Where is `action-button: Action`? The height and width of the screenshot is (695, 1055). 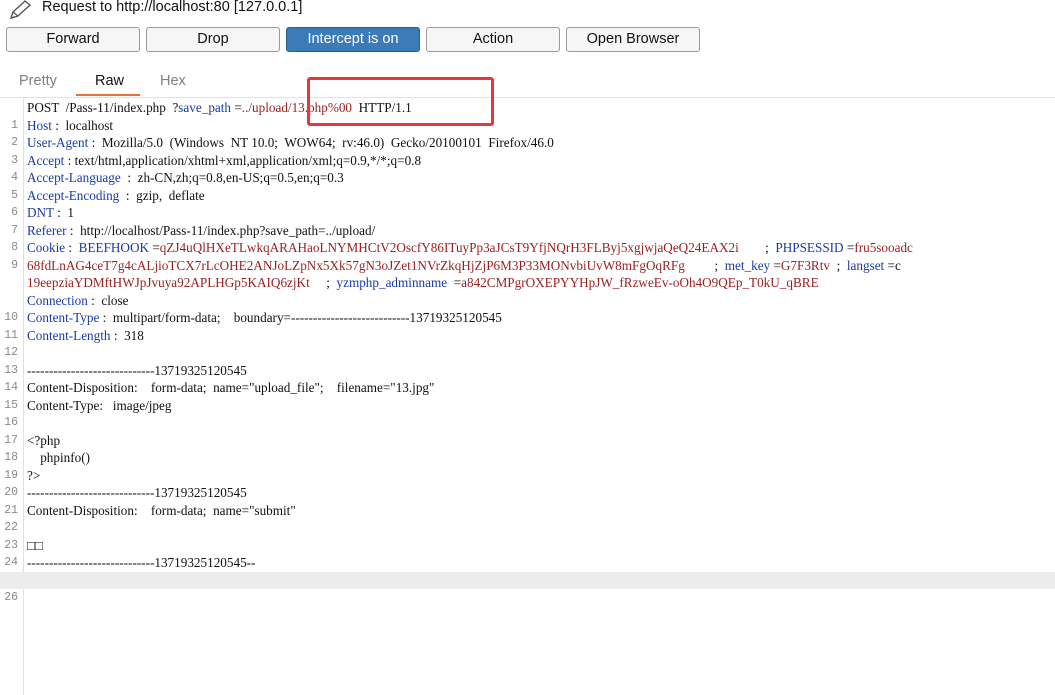
action-button: Action is located at coordinates (493, 39).